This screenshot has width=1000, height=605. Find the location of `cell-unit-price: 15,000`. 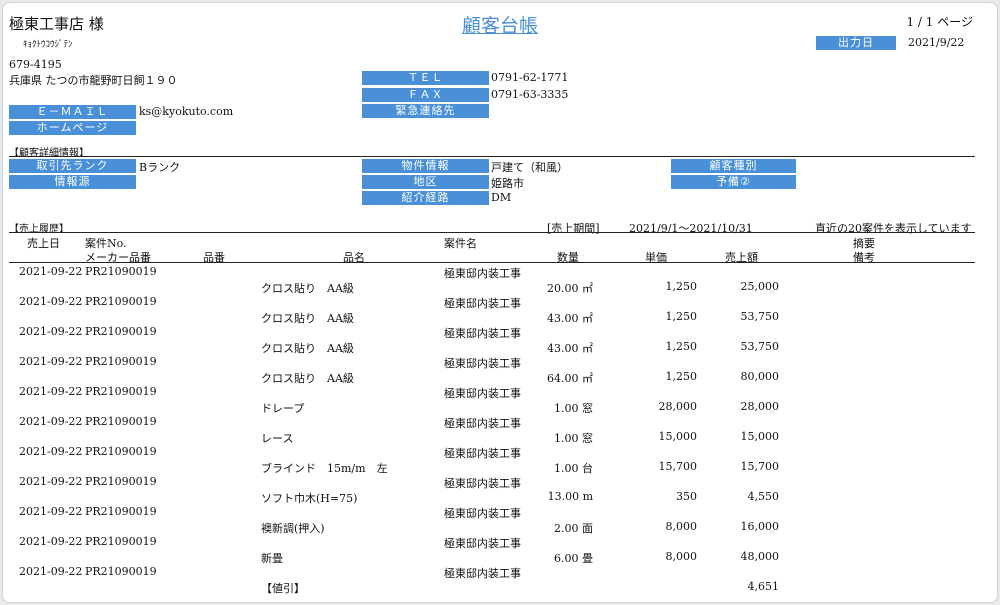

cell-unit-price: 15,000 is located at coordinates (678, 436).